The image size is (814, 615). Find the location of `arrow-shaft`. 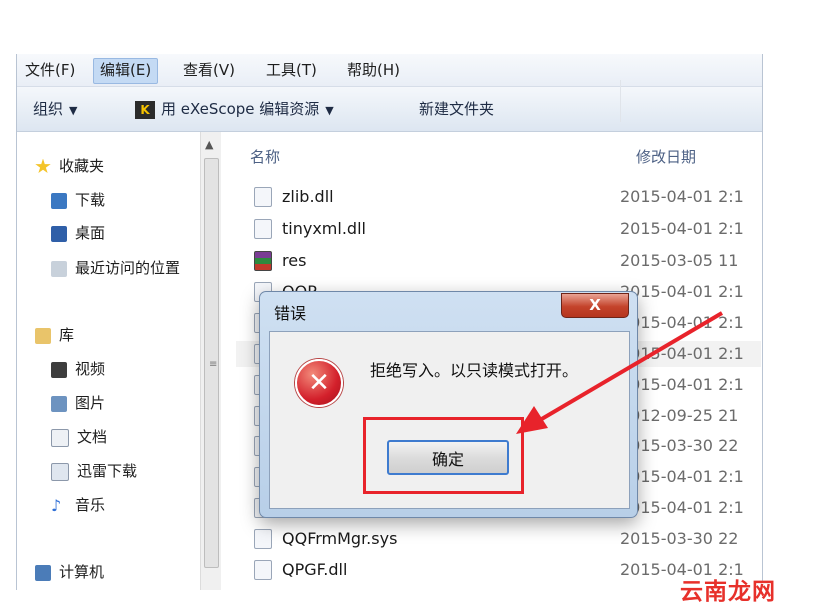

arrow-shaft is located at coordinates (631, 366).